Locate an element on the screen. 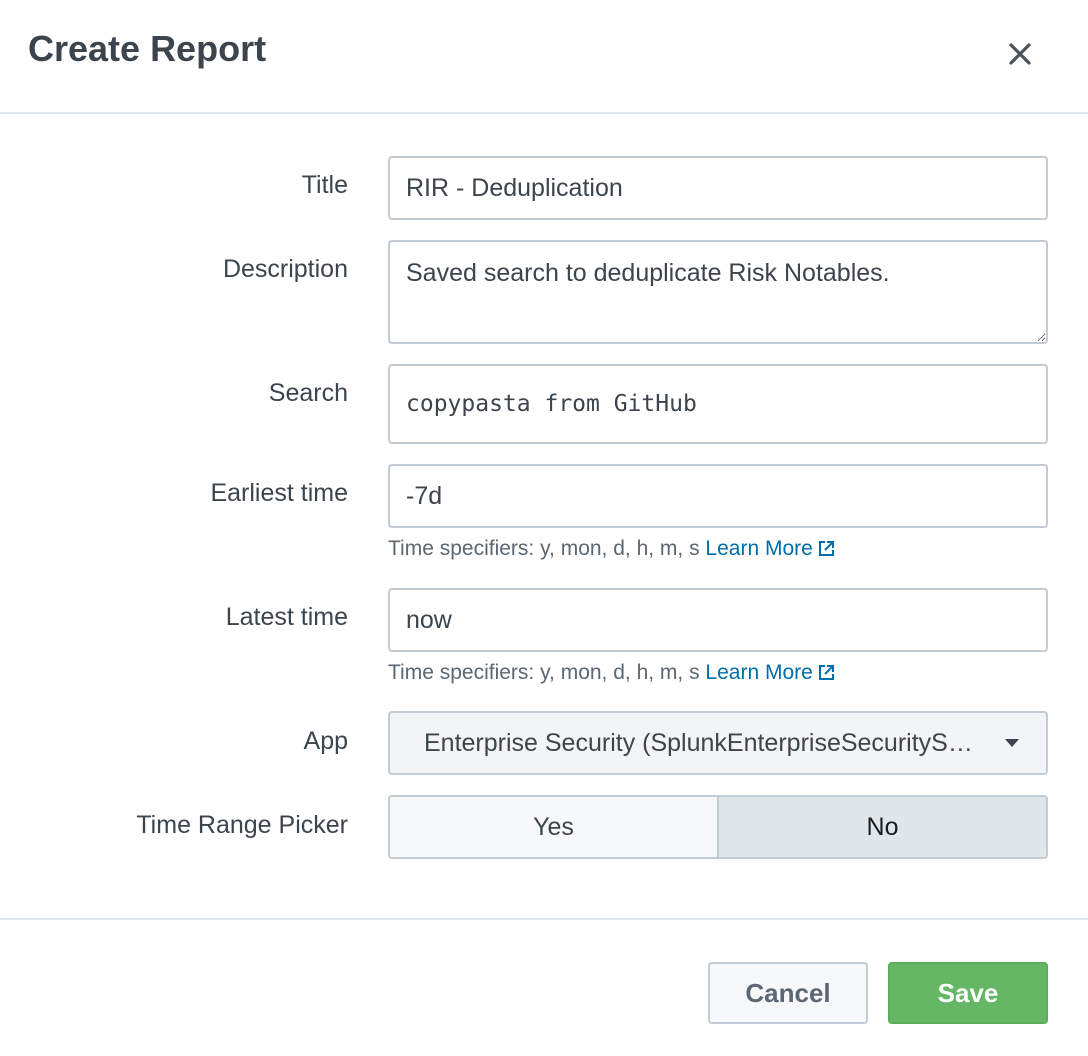 This screenshot has height=1056, width=1088. caret-down-icon is located at coordinates (1012, 743).